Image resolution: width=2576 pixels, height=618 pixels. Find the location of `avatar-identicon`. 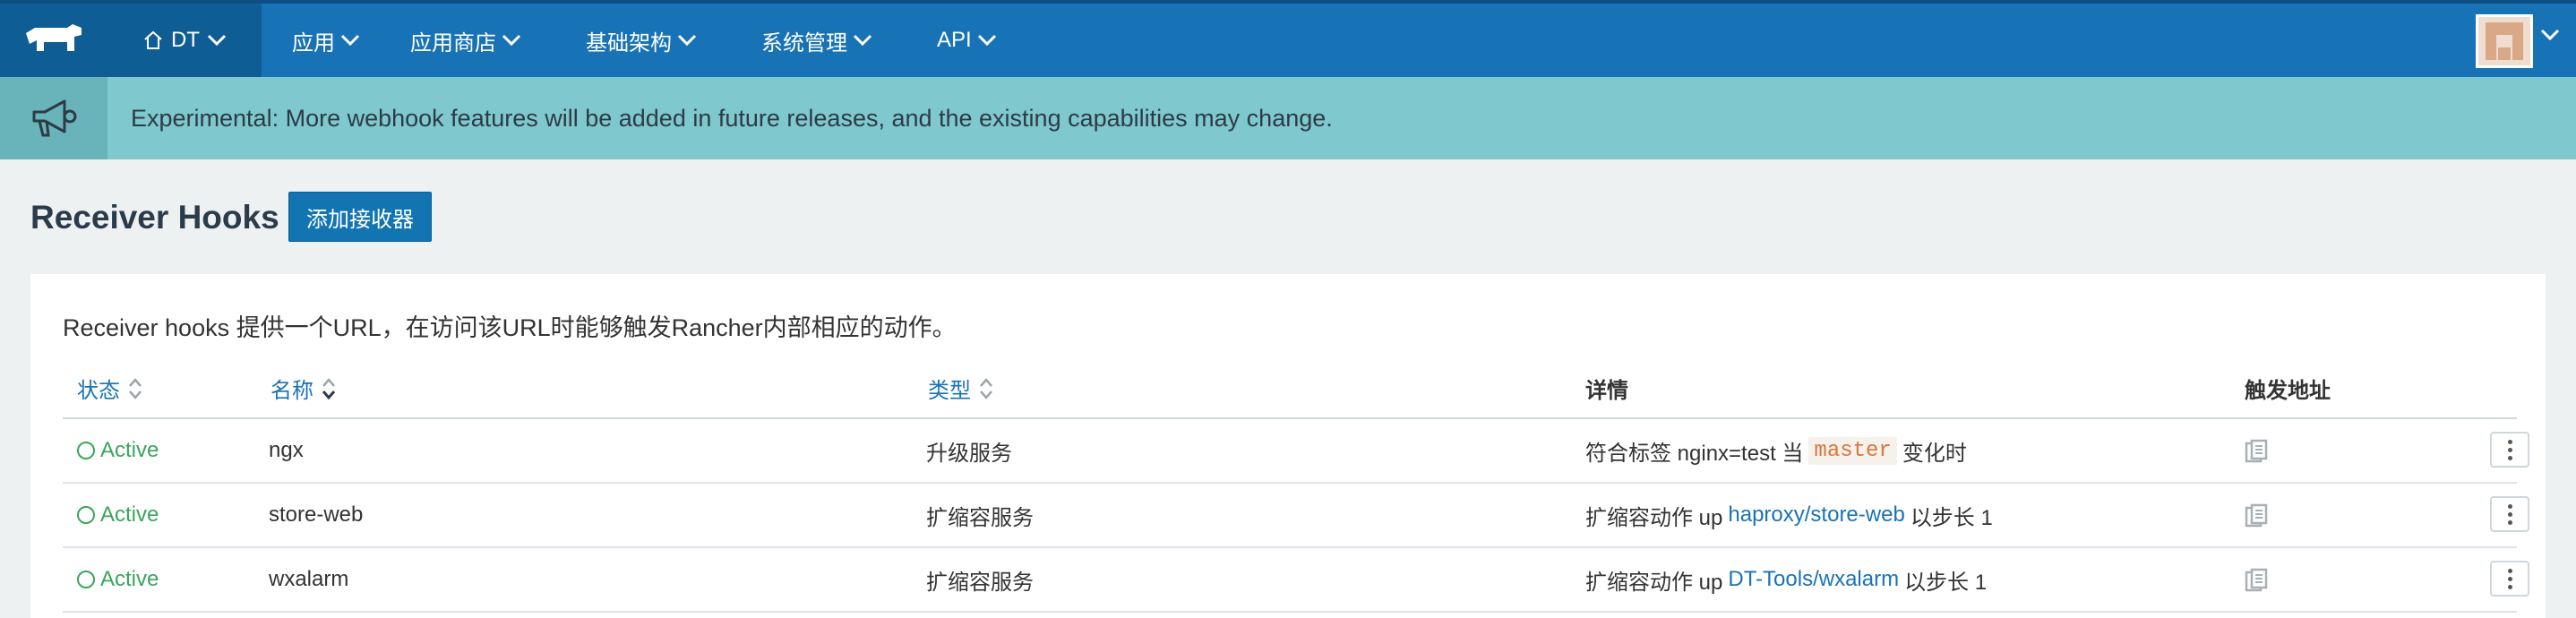

avatar-identicon is located at coordinates (2504, 41).